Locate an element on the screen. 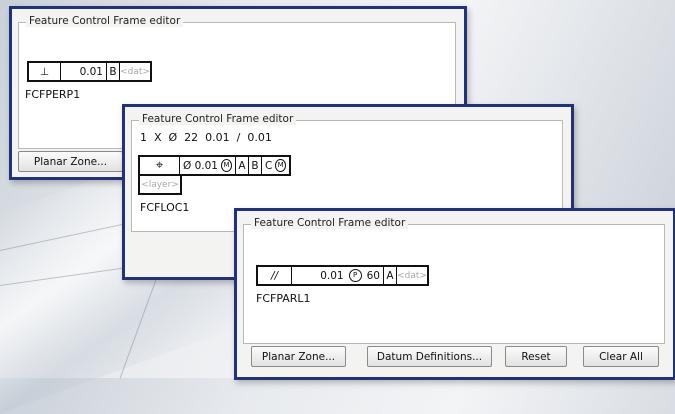 This screenshot has height=414, width=675. tolerance-value: 0.01 is located at coordinates (332, 275).